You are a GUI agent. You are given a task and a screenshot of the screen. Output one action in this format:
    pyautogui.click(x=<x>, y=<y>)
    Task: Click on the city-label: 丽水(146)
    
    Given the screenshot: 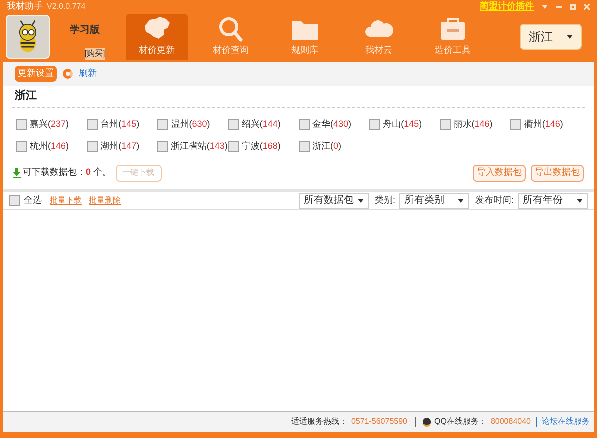 What is the action you would take?
    pyautogui.click(x=473, y=125)
    